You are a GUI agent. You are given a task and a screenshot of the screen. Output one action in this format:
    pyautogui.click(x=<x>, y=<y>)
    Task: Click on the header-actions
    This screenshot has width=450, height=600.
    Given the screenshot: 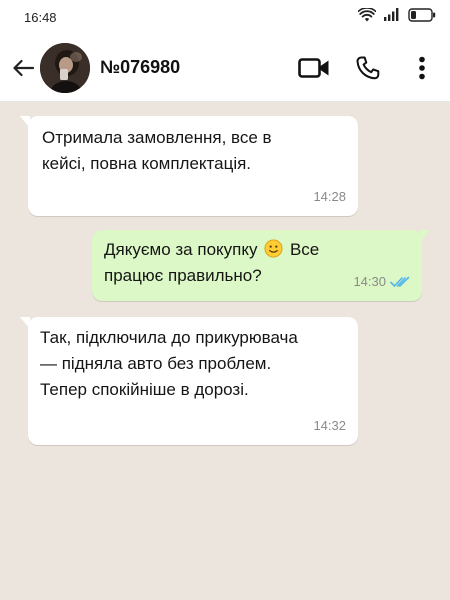 What is the action you would take?
    pyautogui.click(x=368, y=68)
    